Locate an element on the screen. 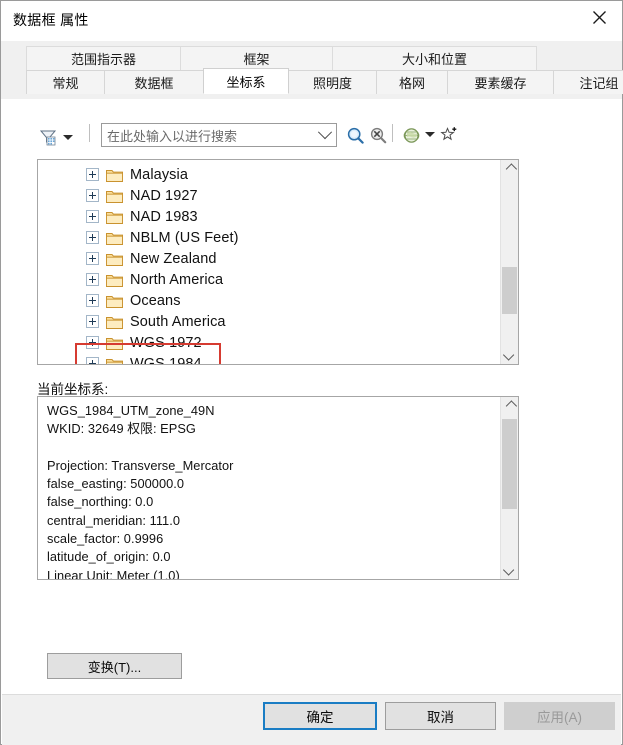  tab-label: 注记组 is located at coordinates (599, 83).